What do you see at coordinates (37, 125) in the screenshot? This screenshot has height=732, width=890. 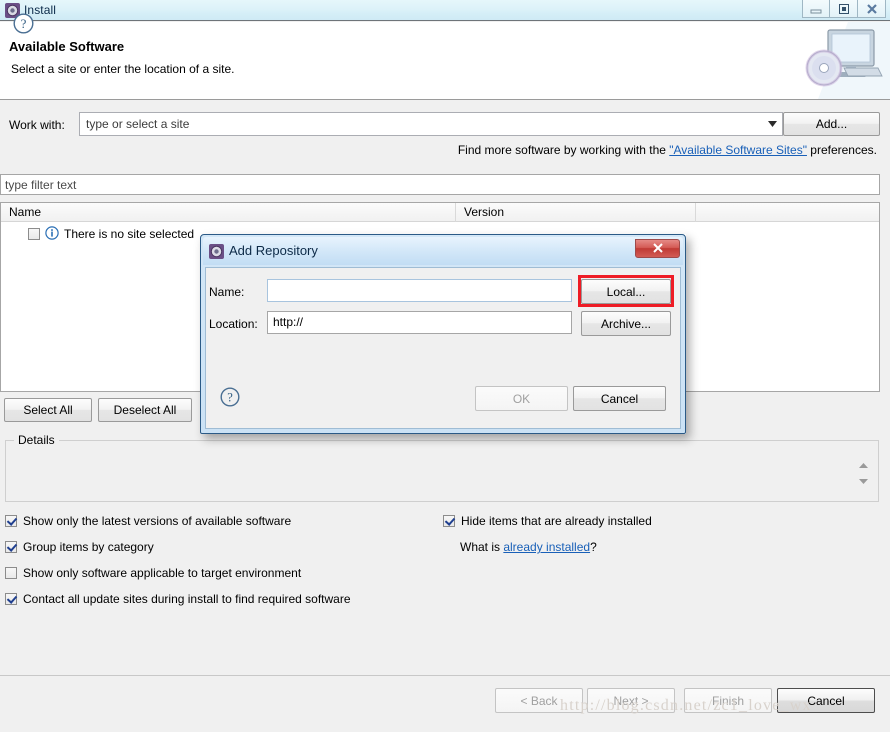 I see `work-with-label: Work with:` at bounding box center [37, 125].